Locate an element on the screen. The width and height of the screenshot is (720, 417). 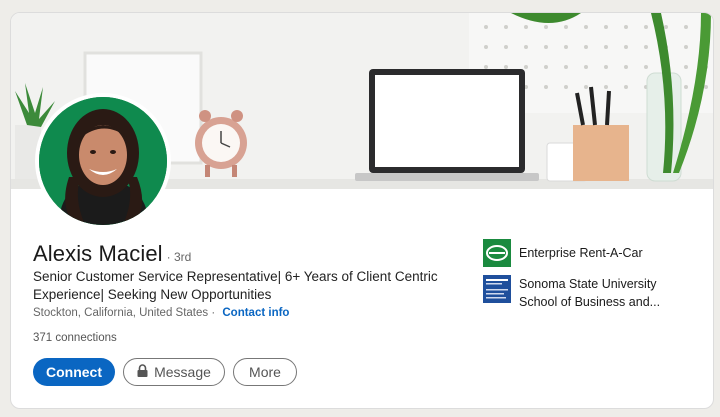
name-row: Alexis Maciel · 3rd is located at coordinates (112, 254).